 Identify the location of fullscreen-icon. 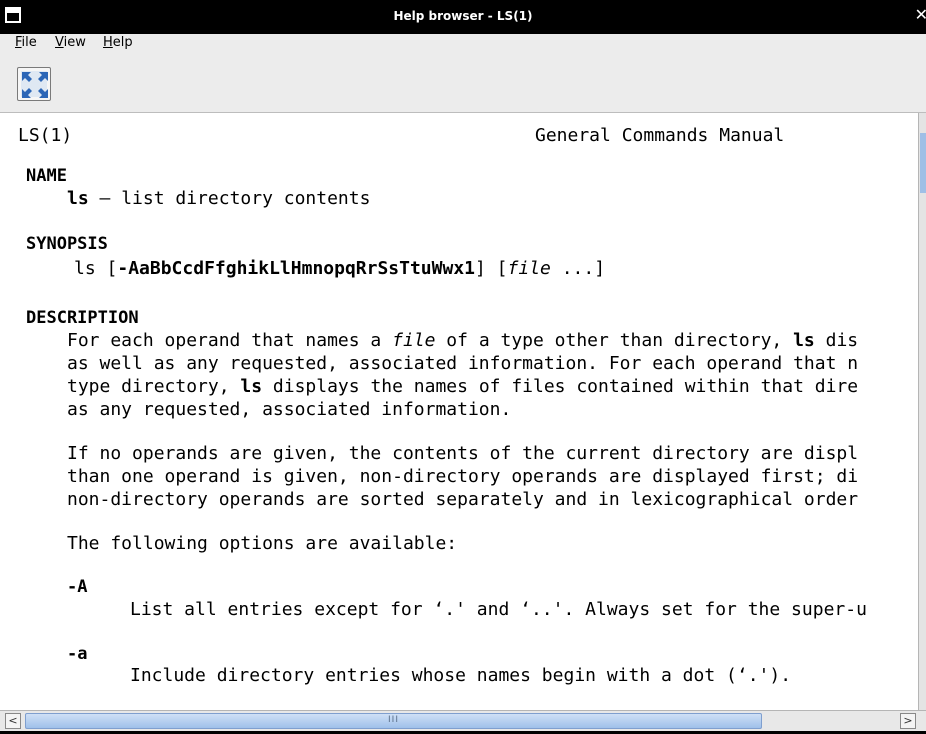
(34, 84).